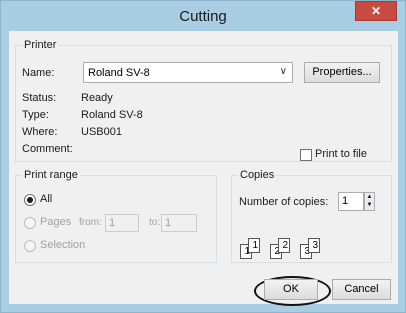 The width and height of the screenshot is (406, 313). What do you see at coordinates (47, 149) in the screenshot?
I see `comment-label: Comment:` at bounding box center [47, 149].